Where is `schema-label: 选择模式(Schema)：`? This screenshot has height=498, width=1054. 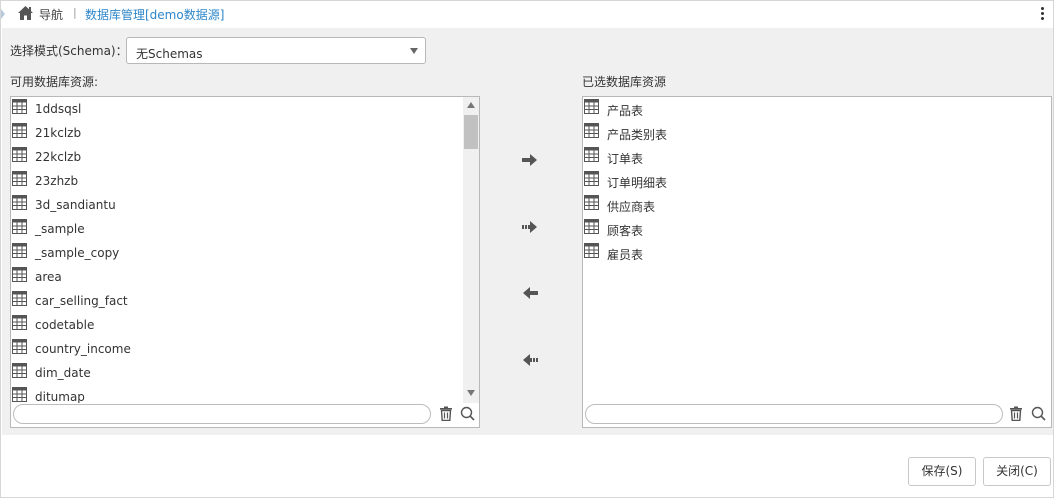 schema-label: 选择模式(Schema)： is located at coordinates (69, 51).